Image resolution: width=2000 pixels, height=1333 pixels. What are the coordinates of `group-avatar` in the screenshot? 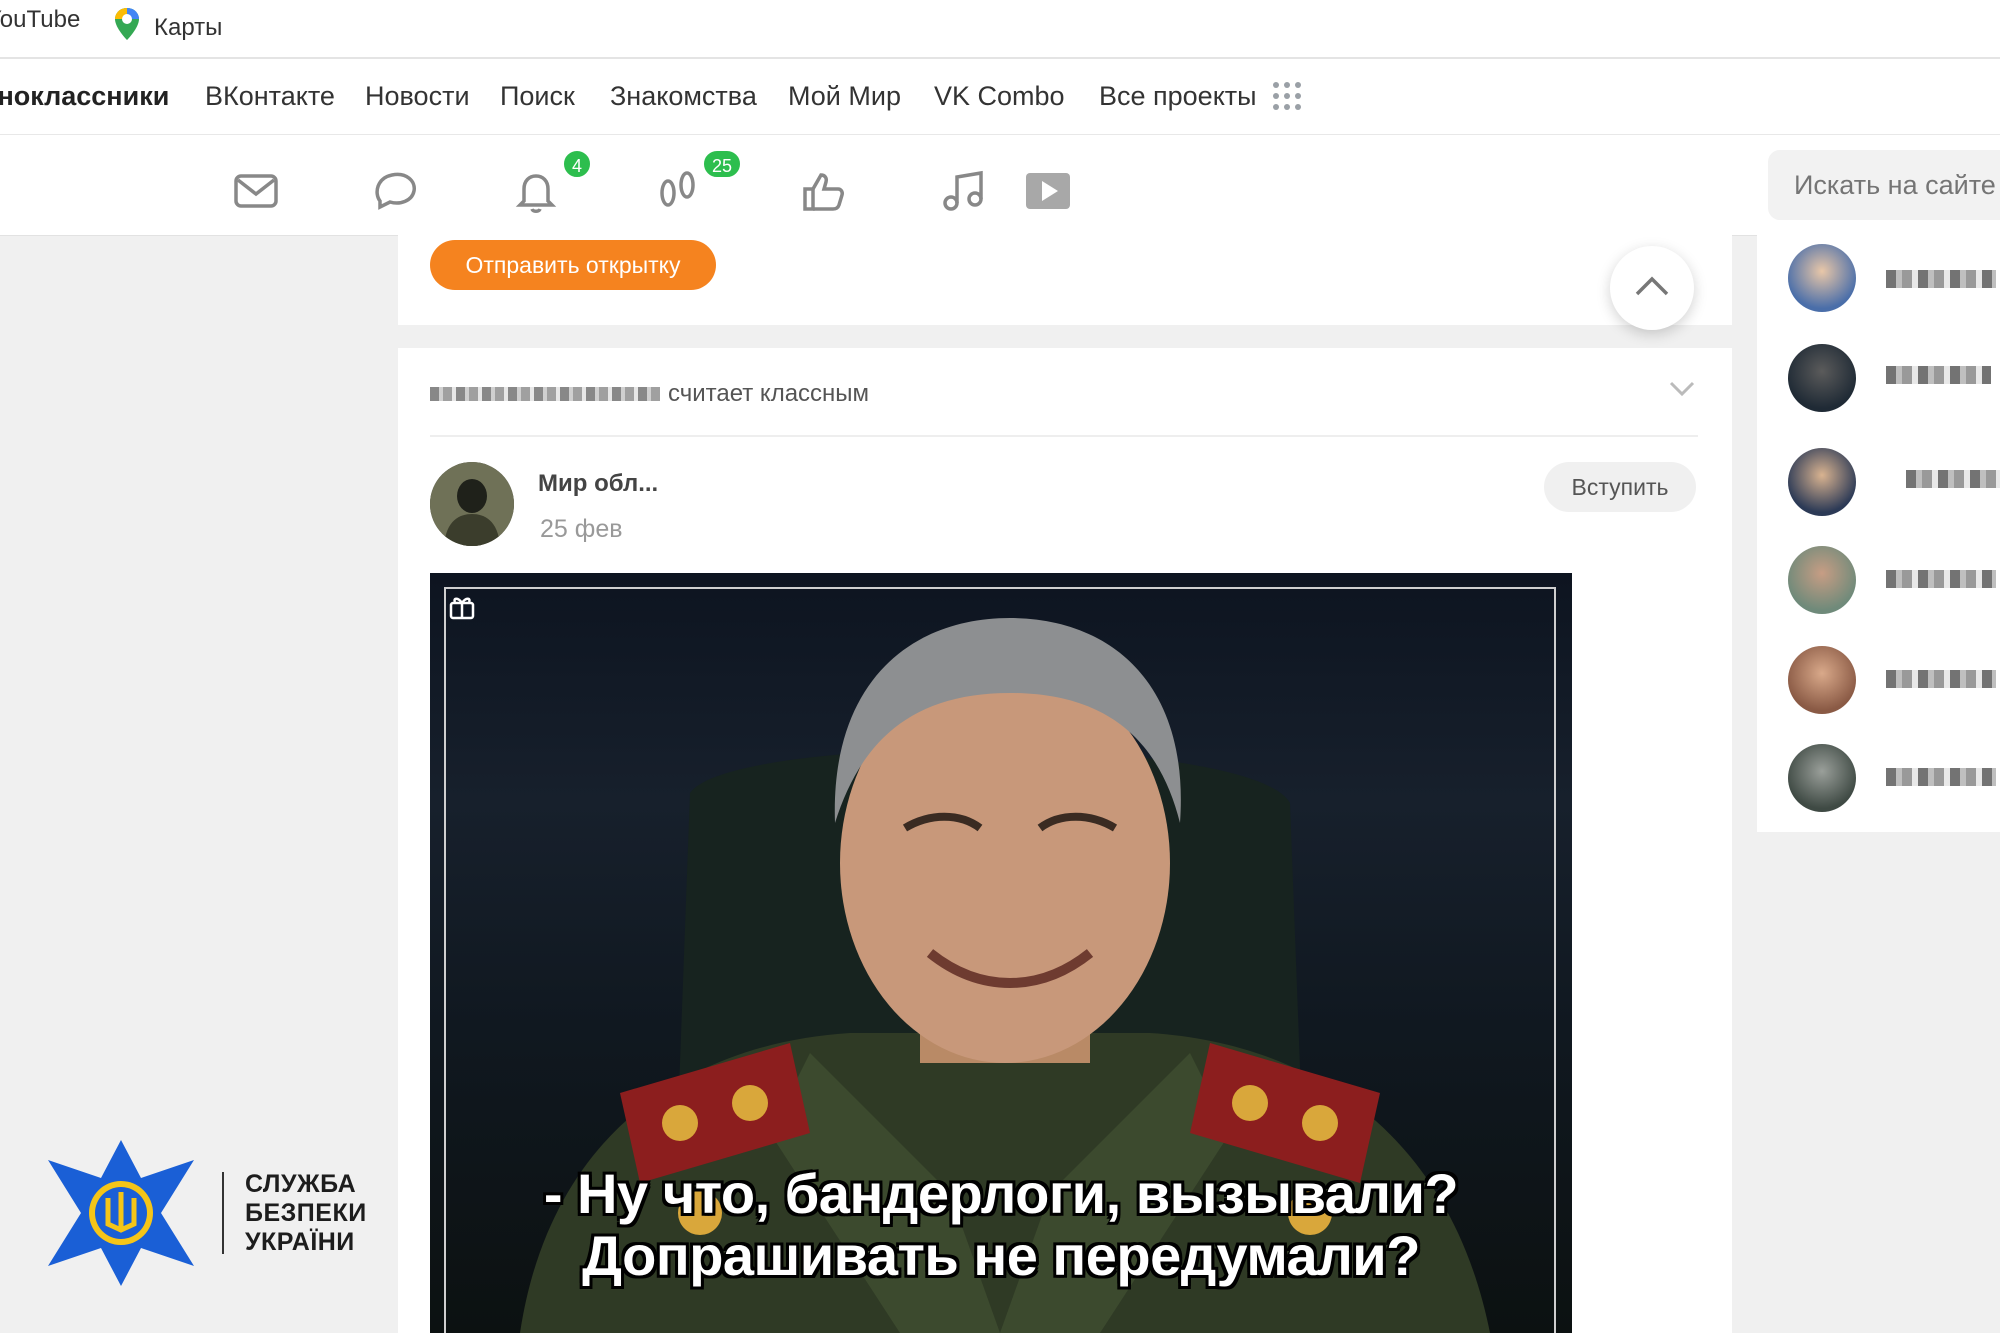 It's located at (472, 504).